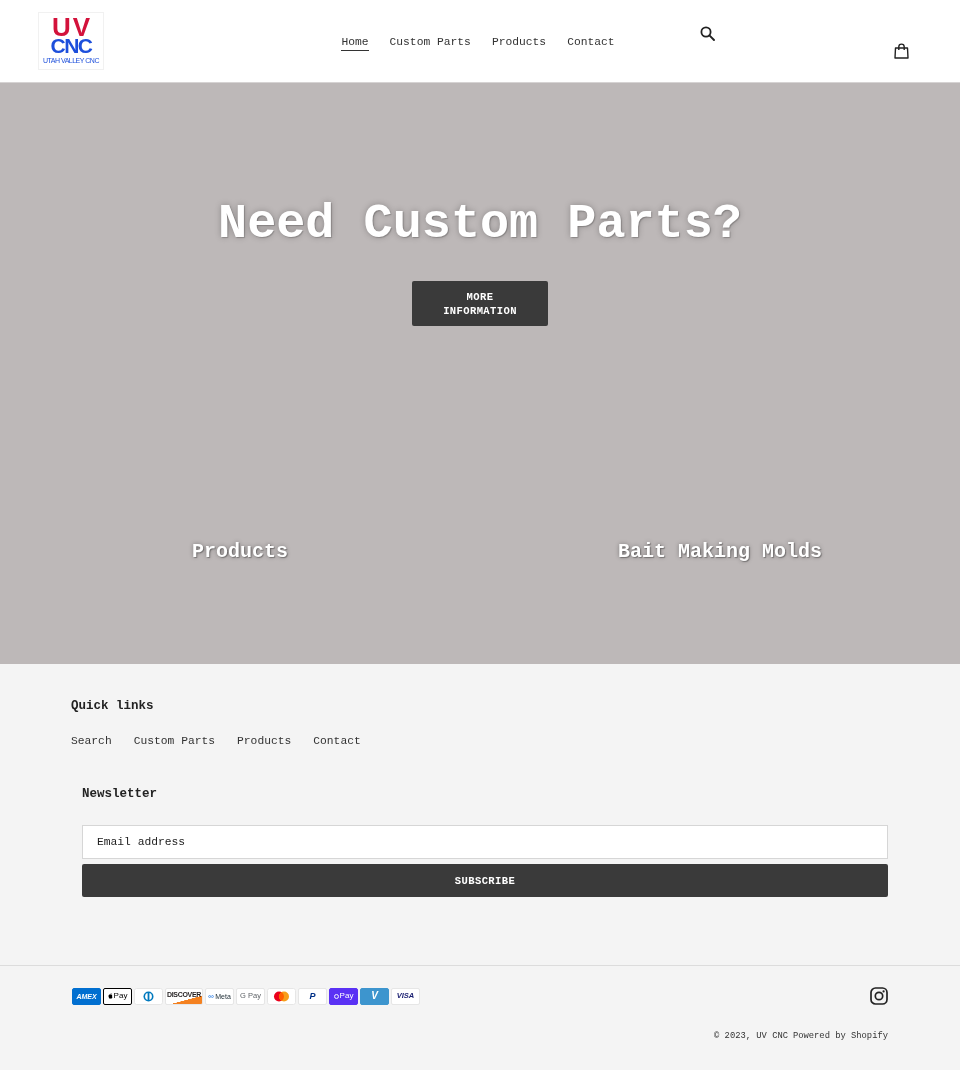 Image resolution: width=960 pixels, height=1070 pixels. I want to click on footer-link: Contact, so click(337, 741).